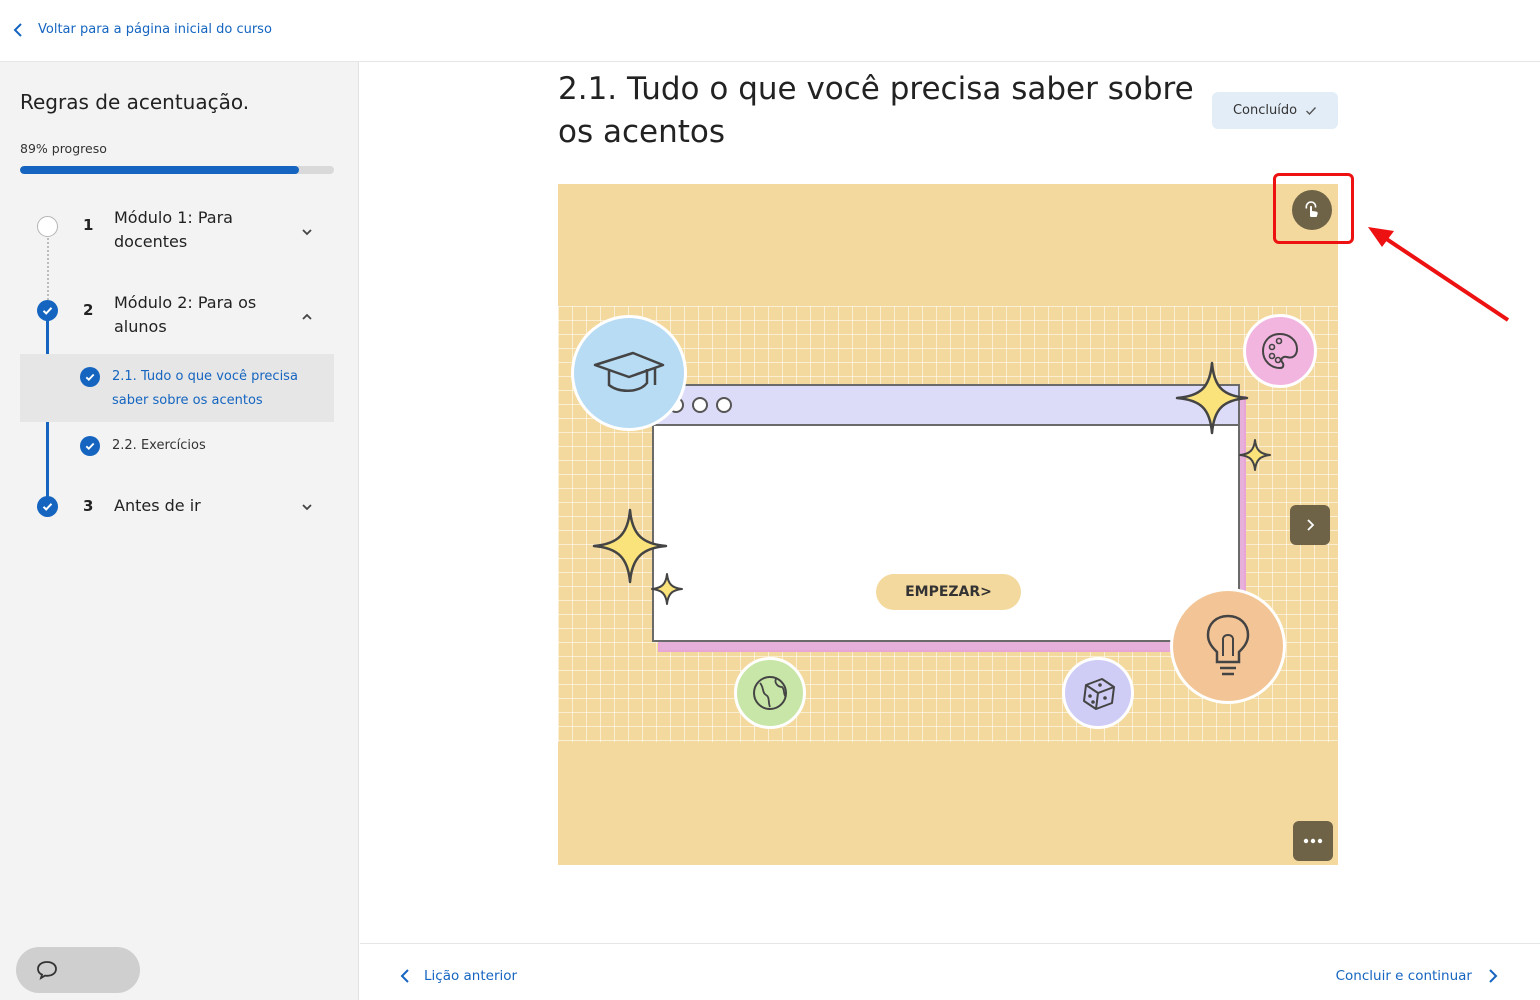 The width and height of the screenshot is (1540, 1000). I want to click on lesson-label: 2.2. Exercícios, so click(159, 445).